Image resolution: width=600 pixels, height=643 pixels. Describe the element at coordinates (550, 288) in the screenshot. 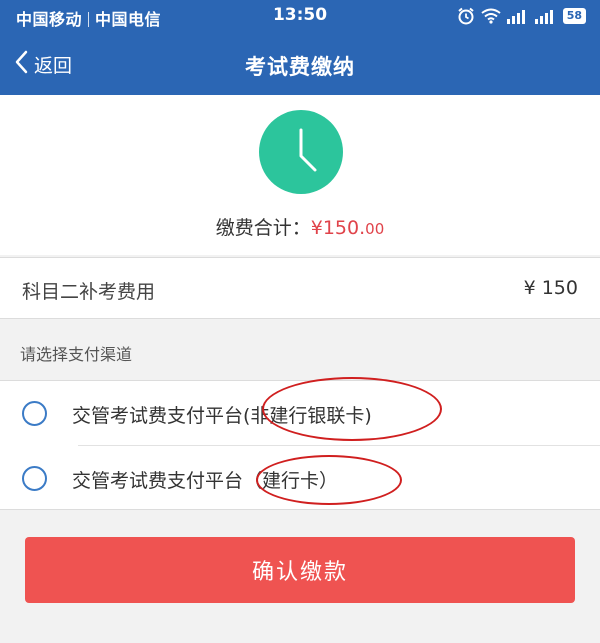

I see `fee-item-price: ¥ 150` at that location.